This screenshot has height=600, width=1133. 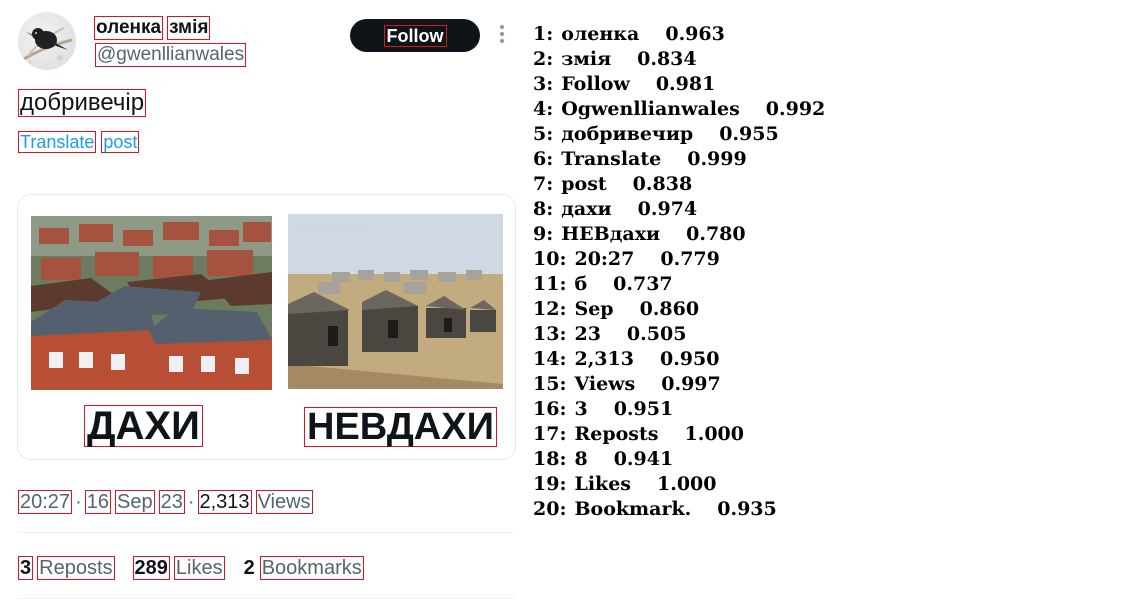 I want to click on follow-button: Follow, so click(x=415, y=35).